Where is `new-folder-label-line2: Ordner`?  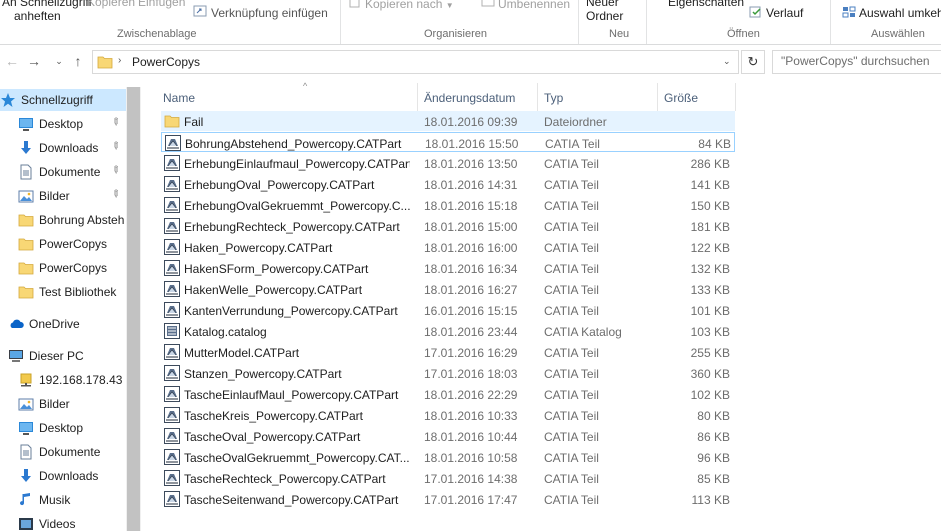
new-folder-label-line2: Ordner is located at coordinates (605, 16).